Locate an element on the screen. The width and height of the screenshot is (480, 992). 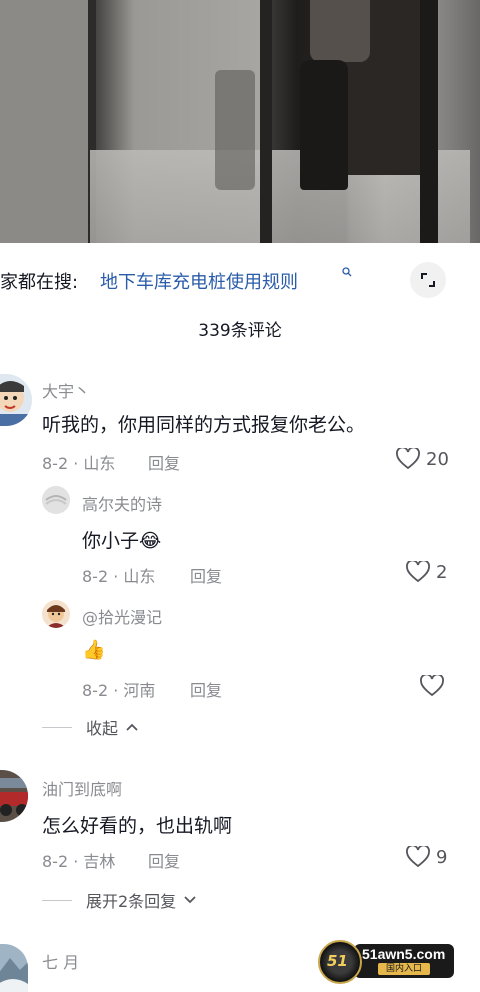
watermark-sub: 国内入口 is located at coordinates (404, 969).